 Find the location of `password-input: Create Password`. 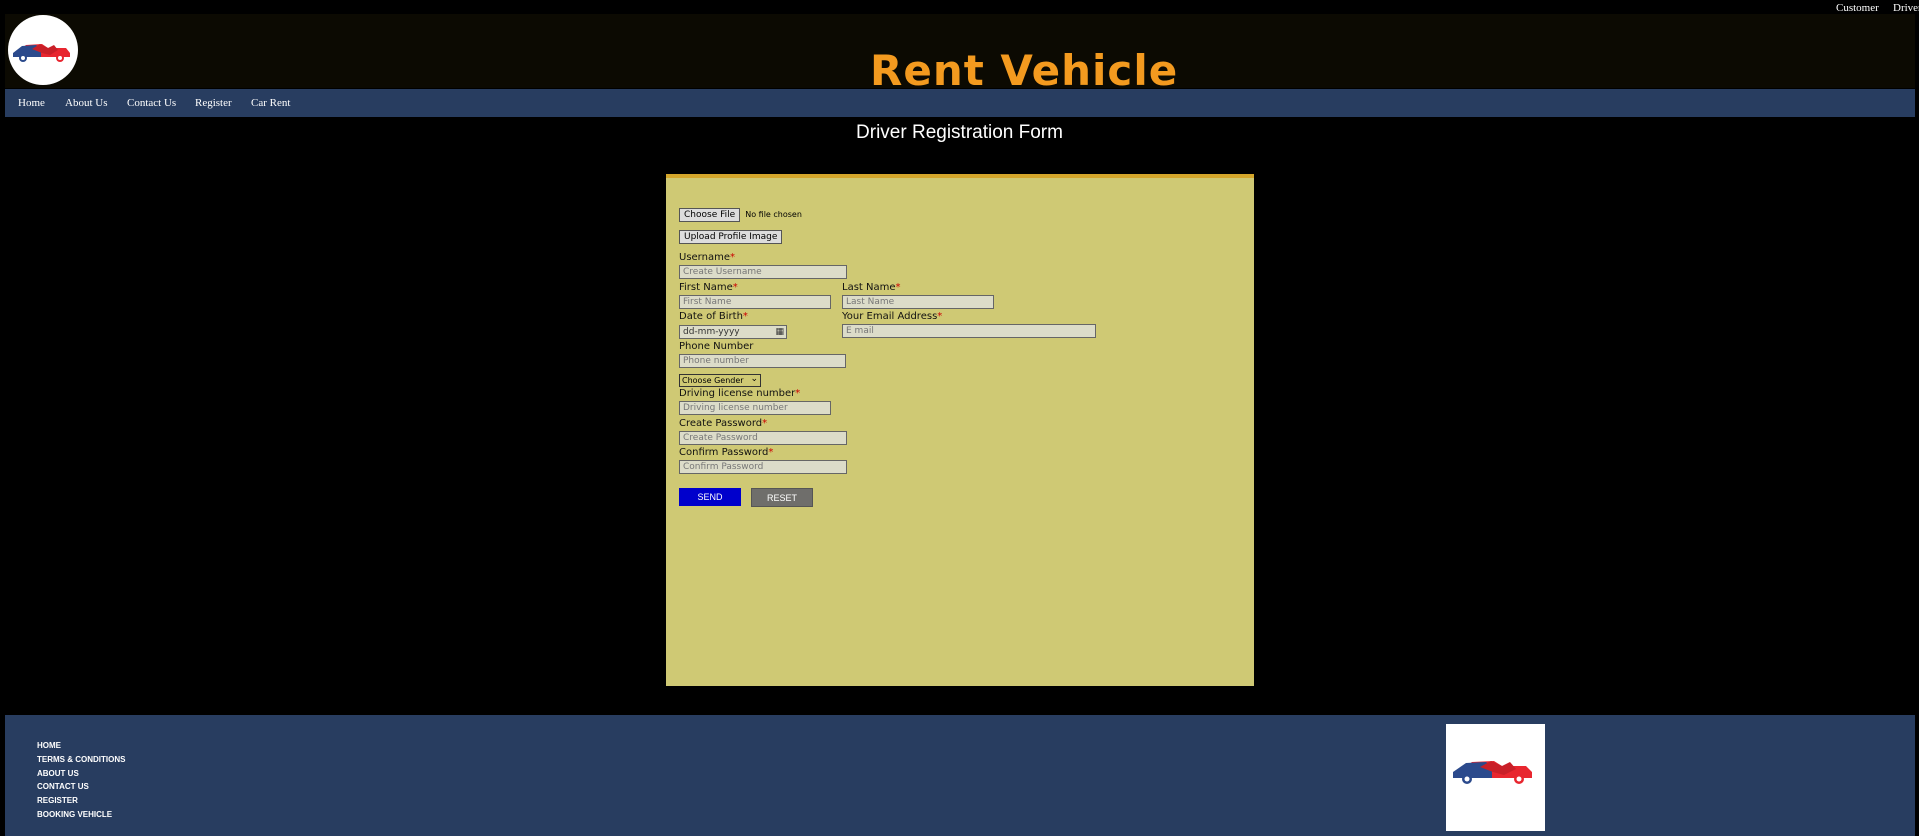

password-input: Create Password is located at coordinates (763, 438).